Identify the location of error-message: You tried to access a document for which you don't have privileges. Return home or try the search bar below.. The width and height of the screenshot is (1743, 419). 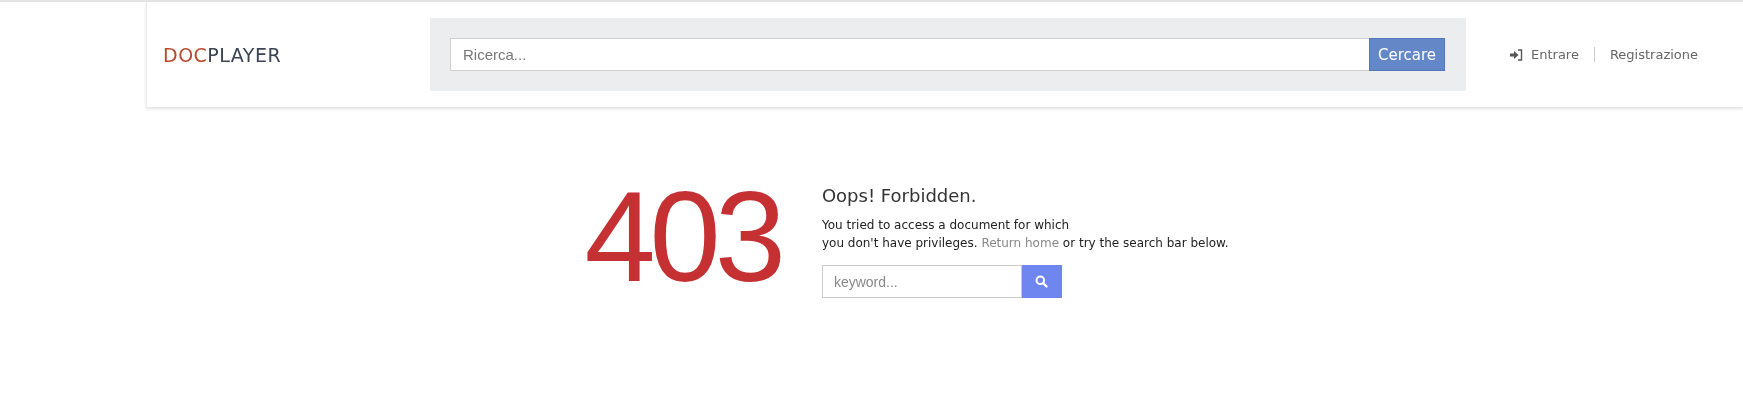
(1025, 234).